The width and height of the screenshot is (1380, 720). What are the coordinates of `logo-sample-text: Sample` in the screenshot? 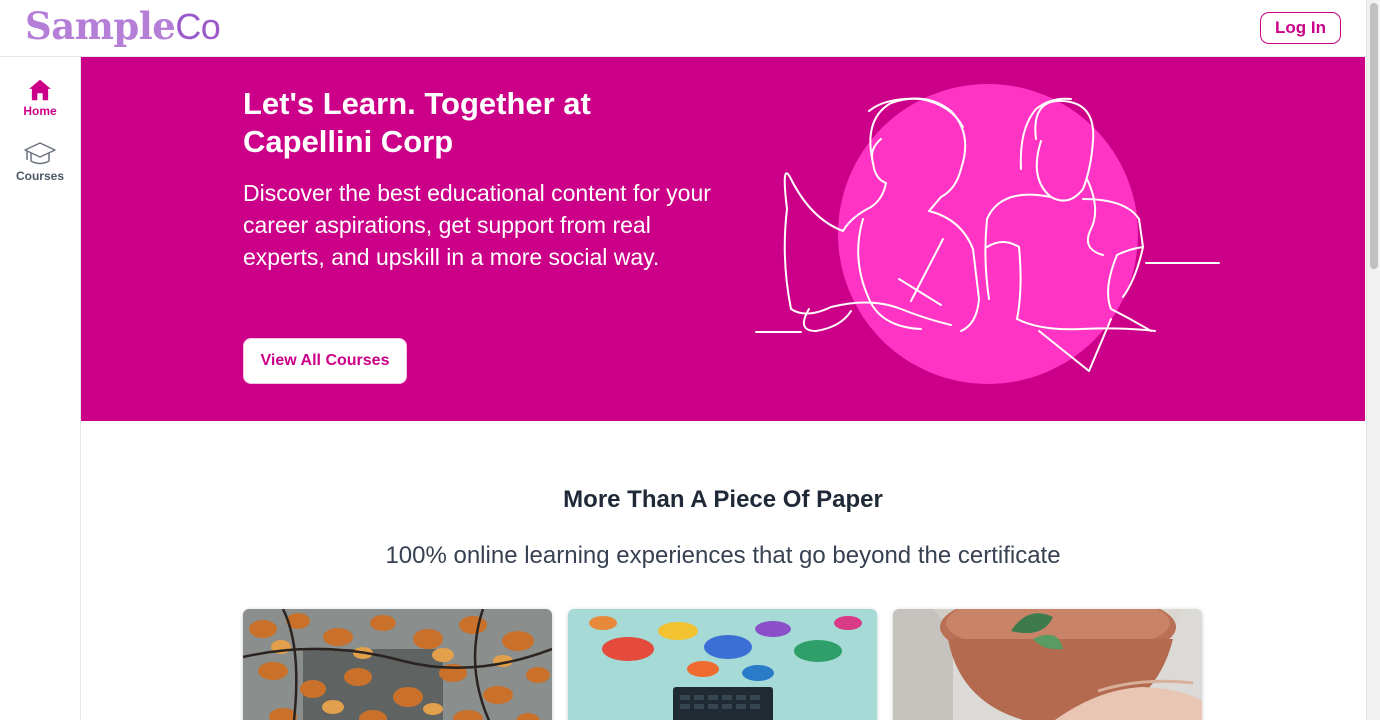 It's located at (100, 26).